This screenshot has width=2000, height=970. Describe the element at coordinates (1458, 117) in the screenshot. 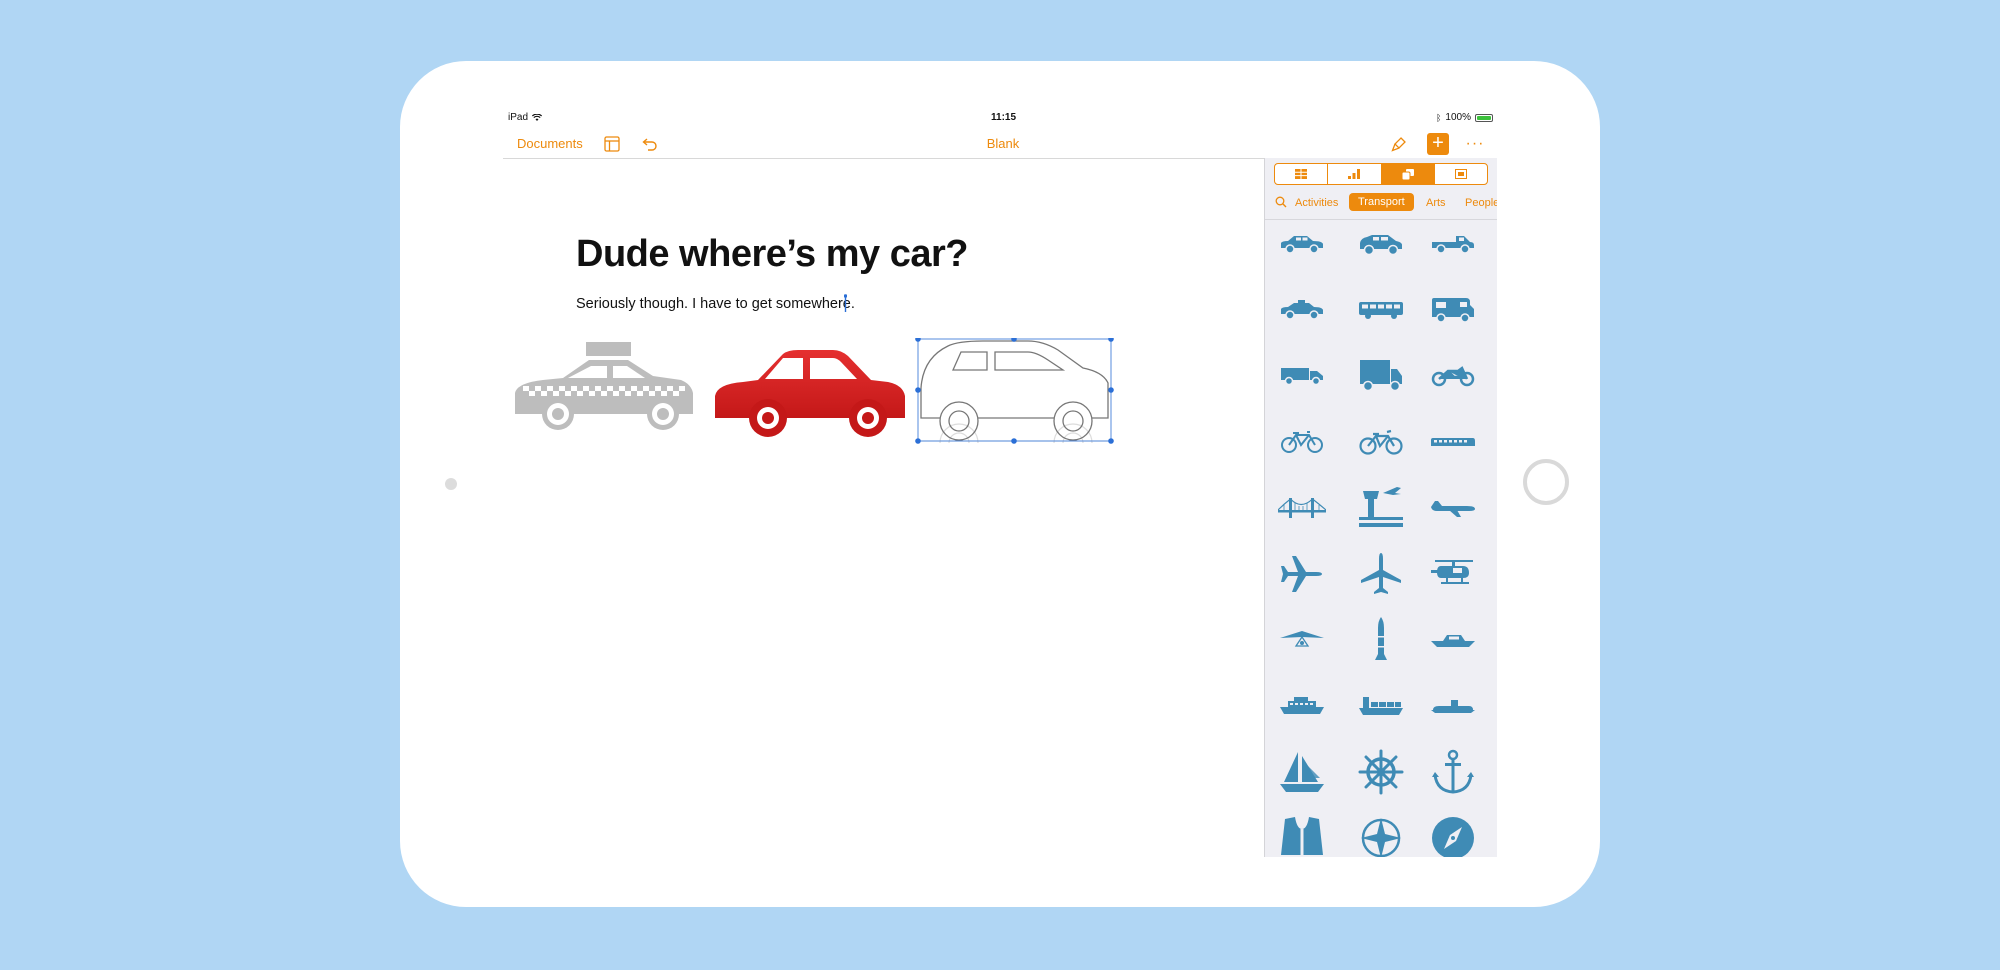

I see `battery-percent: 100%` at that location.